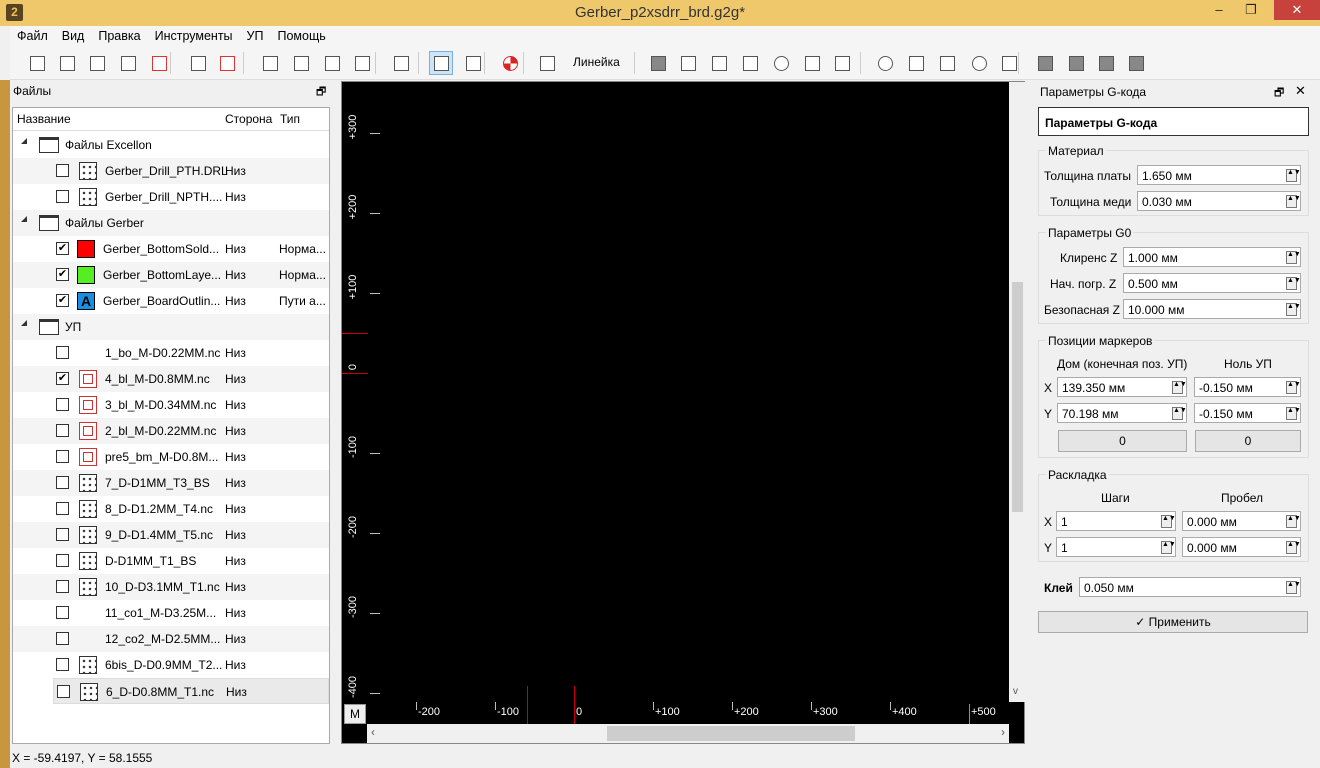 Image resolution: width=1320 pixels, height=768 pixels. What do you see at coordinates (159, 63) in the screenshot?
I see `close-file-icon` at bounding box center [159, 63].